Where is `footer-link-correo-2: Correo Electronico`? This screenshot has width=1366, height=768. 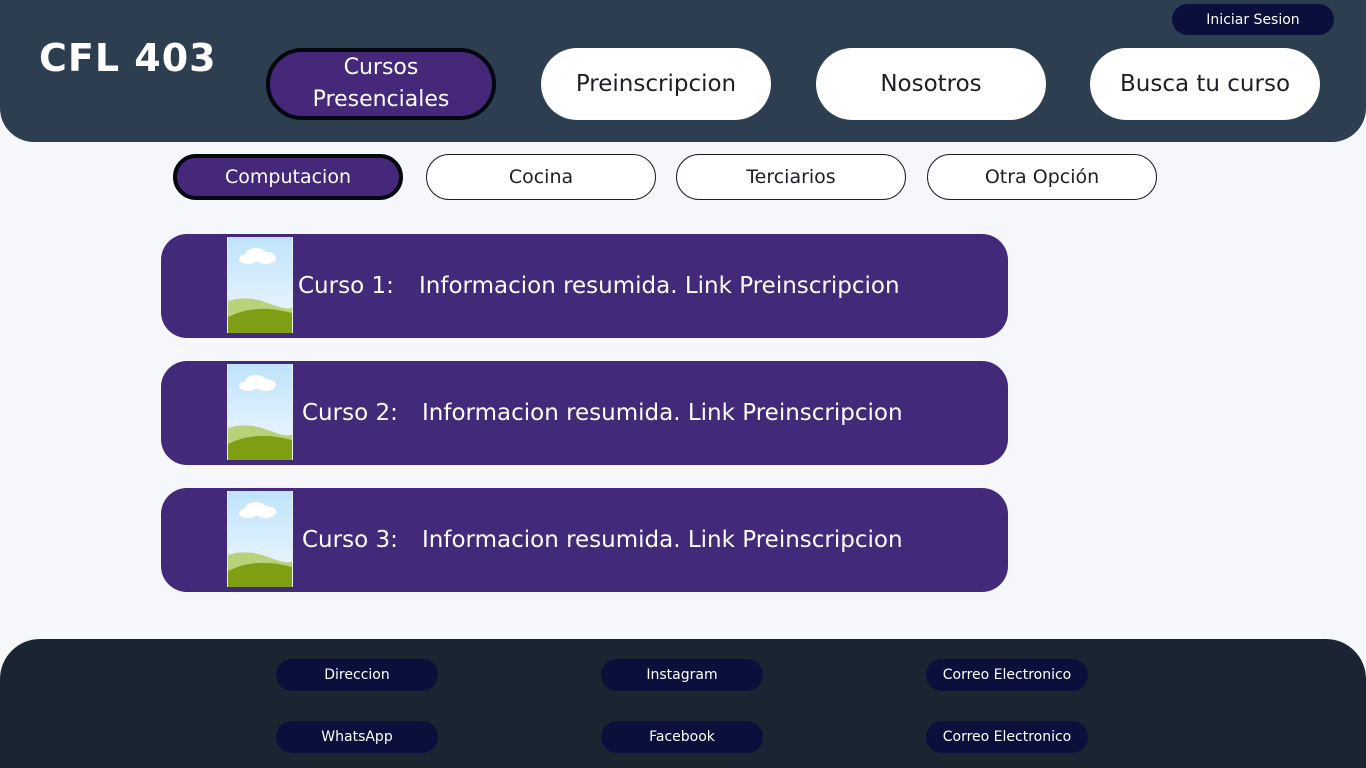 footer-link-correo-2: Correo Electronico is located at coordinates (1007, 737).